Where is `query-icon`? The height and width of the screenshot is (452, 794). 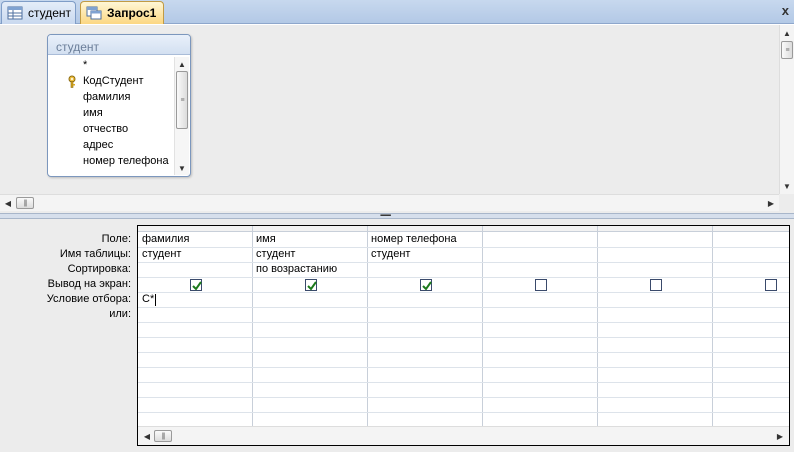 query-icon is located at coordinates (94, 13).